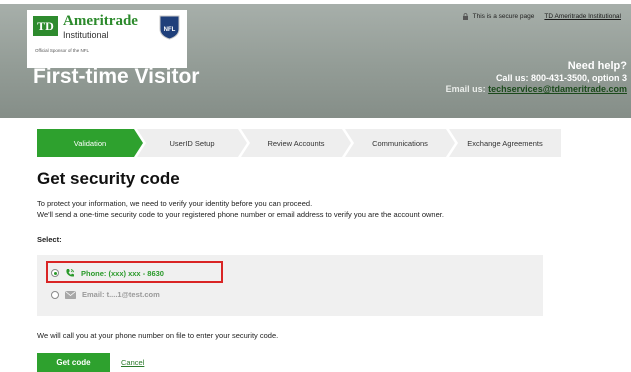 This screenshot has height=372, width=631. Describe the element at coordinates (86, 35) in the screenshot. I see `brand-sub: Institutional` at that location.